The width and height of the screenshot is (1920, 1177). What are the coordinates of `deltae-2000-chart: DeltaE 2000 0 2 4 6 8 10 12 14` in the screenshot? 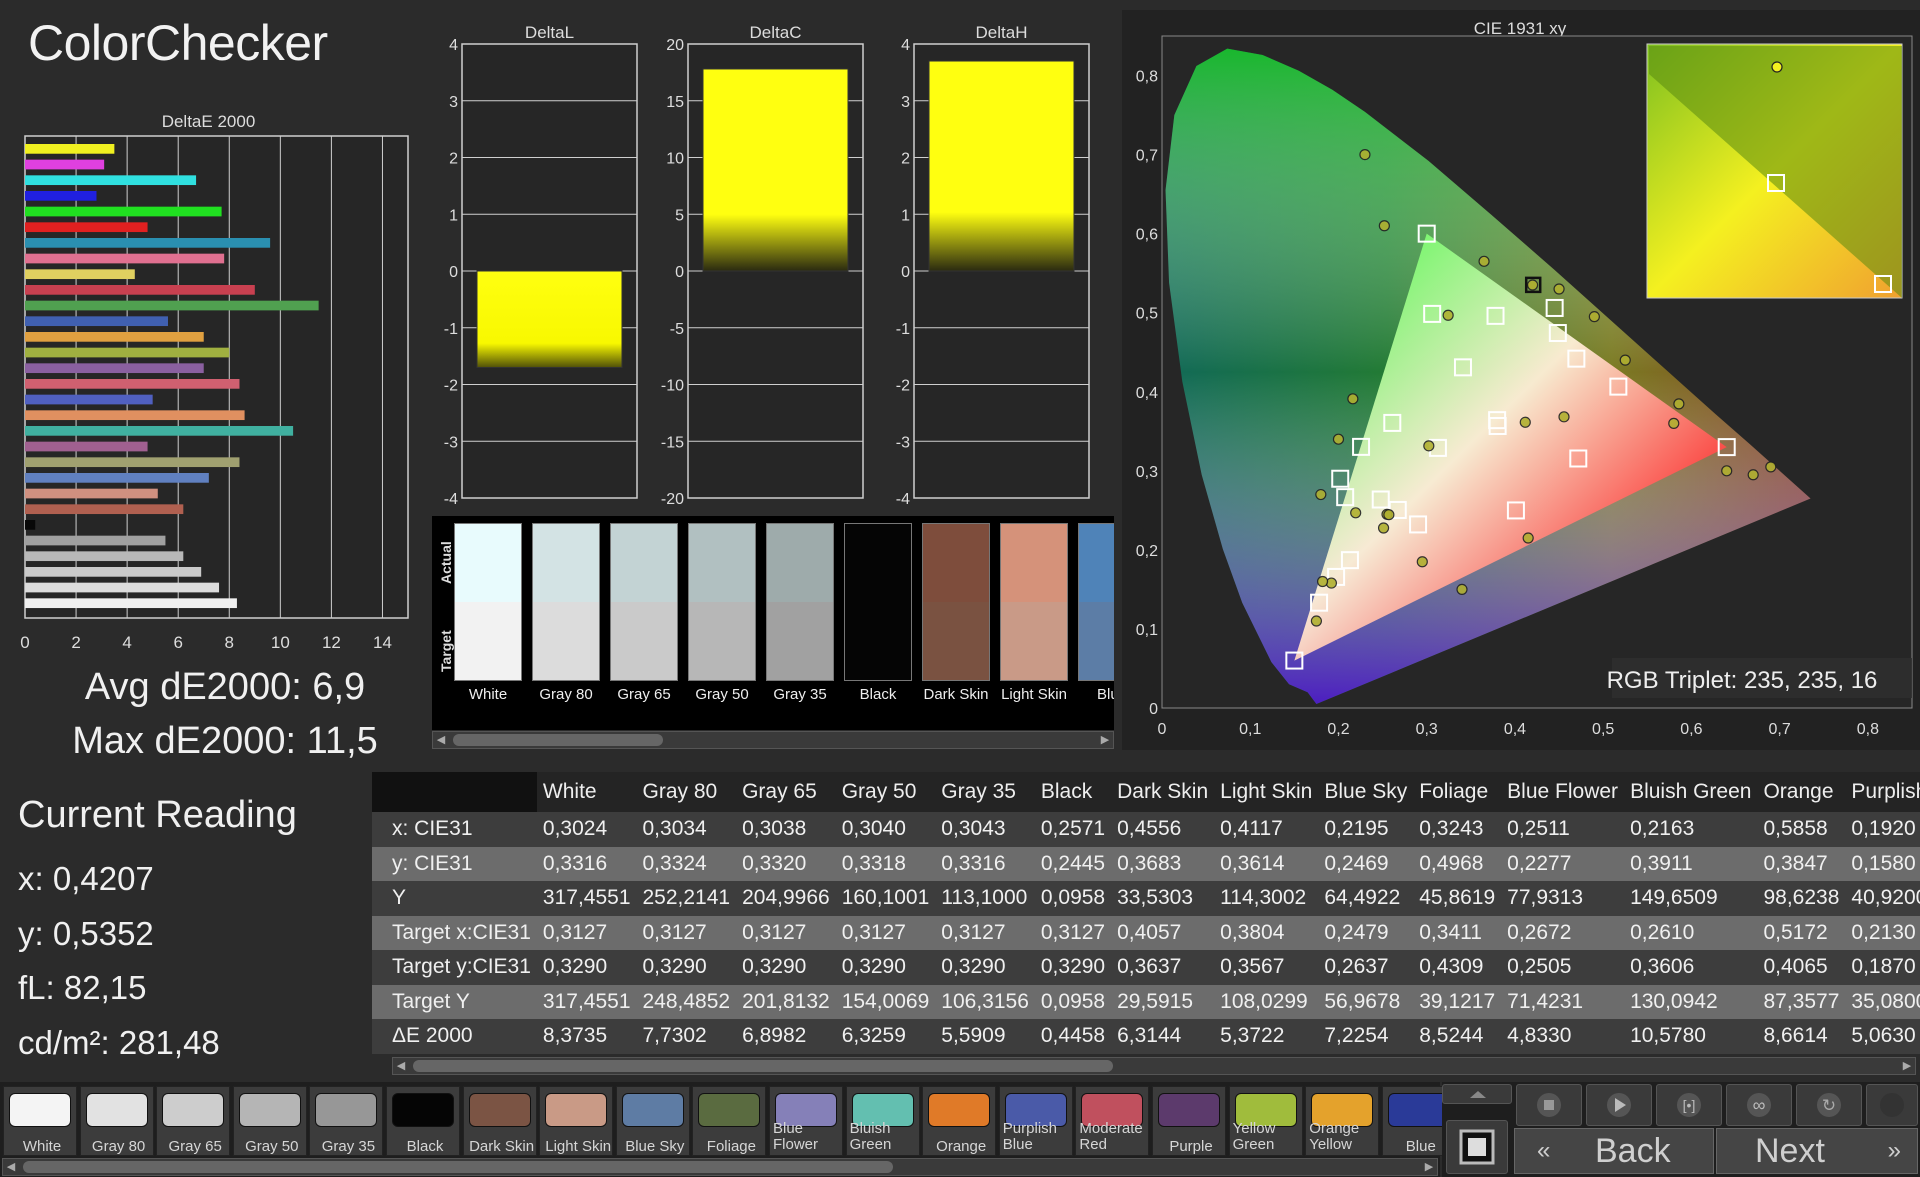 It's located at (214, 382).